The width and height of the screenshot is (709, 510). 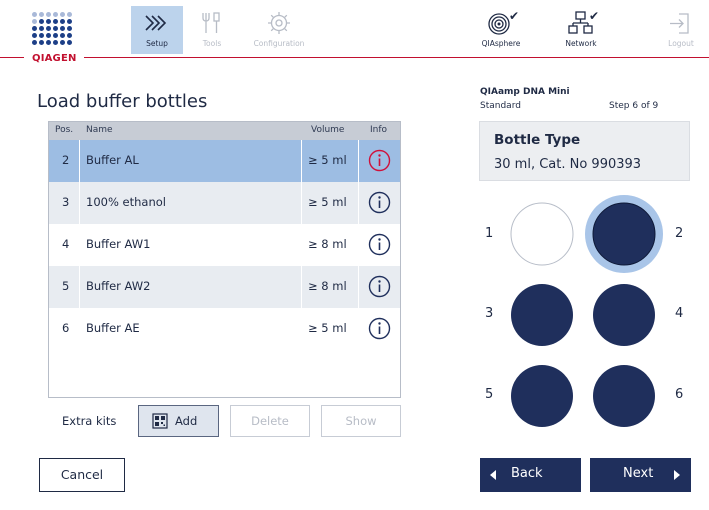 What do you see at coordinates (537, 140) in the screenshot?
I see `bottle-type-label: Bottle Type` at bounding box center [537, 140].